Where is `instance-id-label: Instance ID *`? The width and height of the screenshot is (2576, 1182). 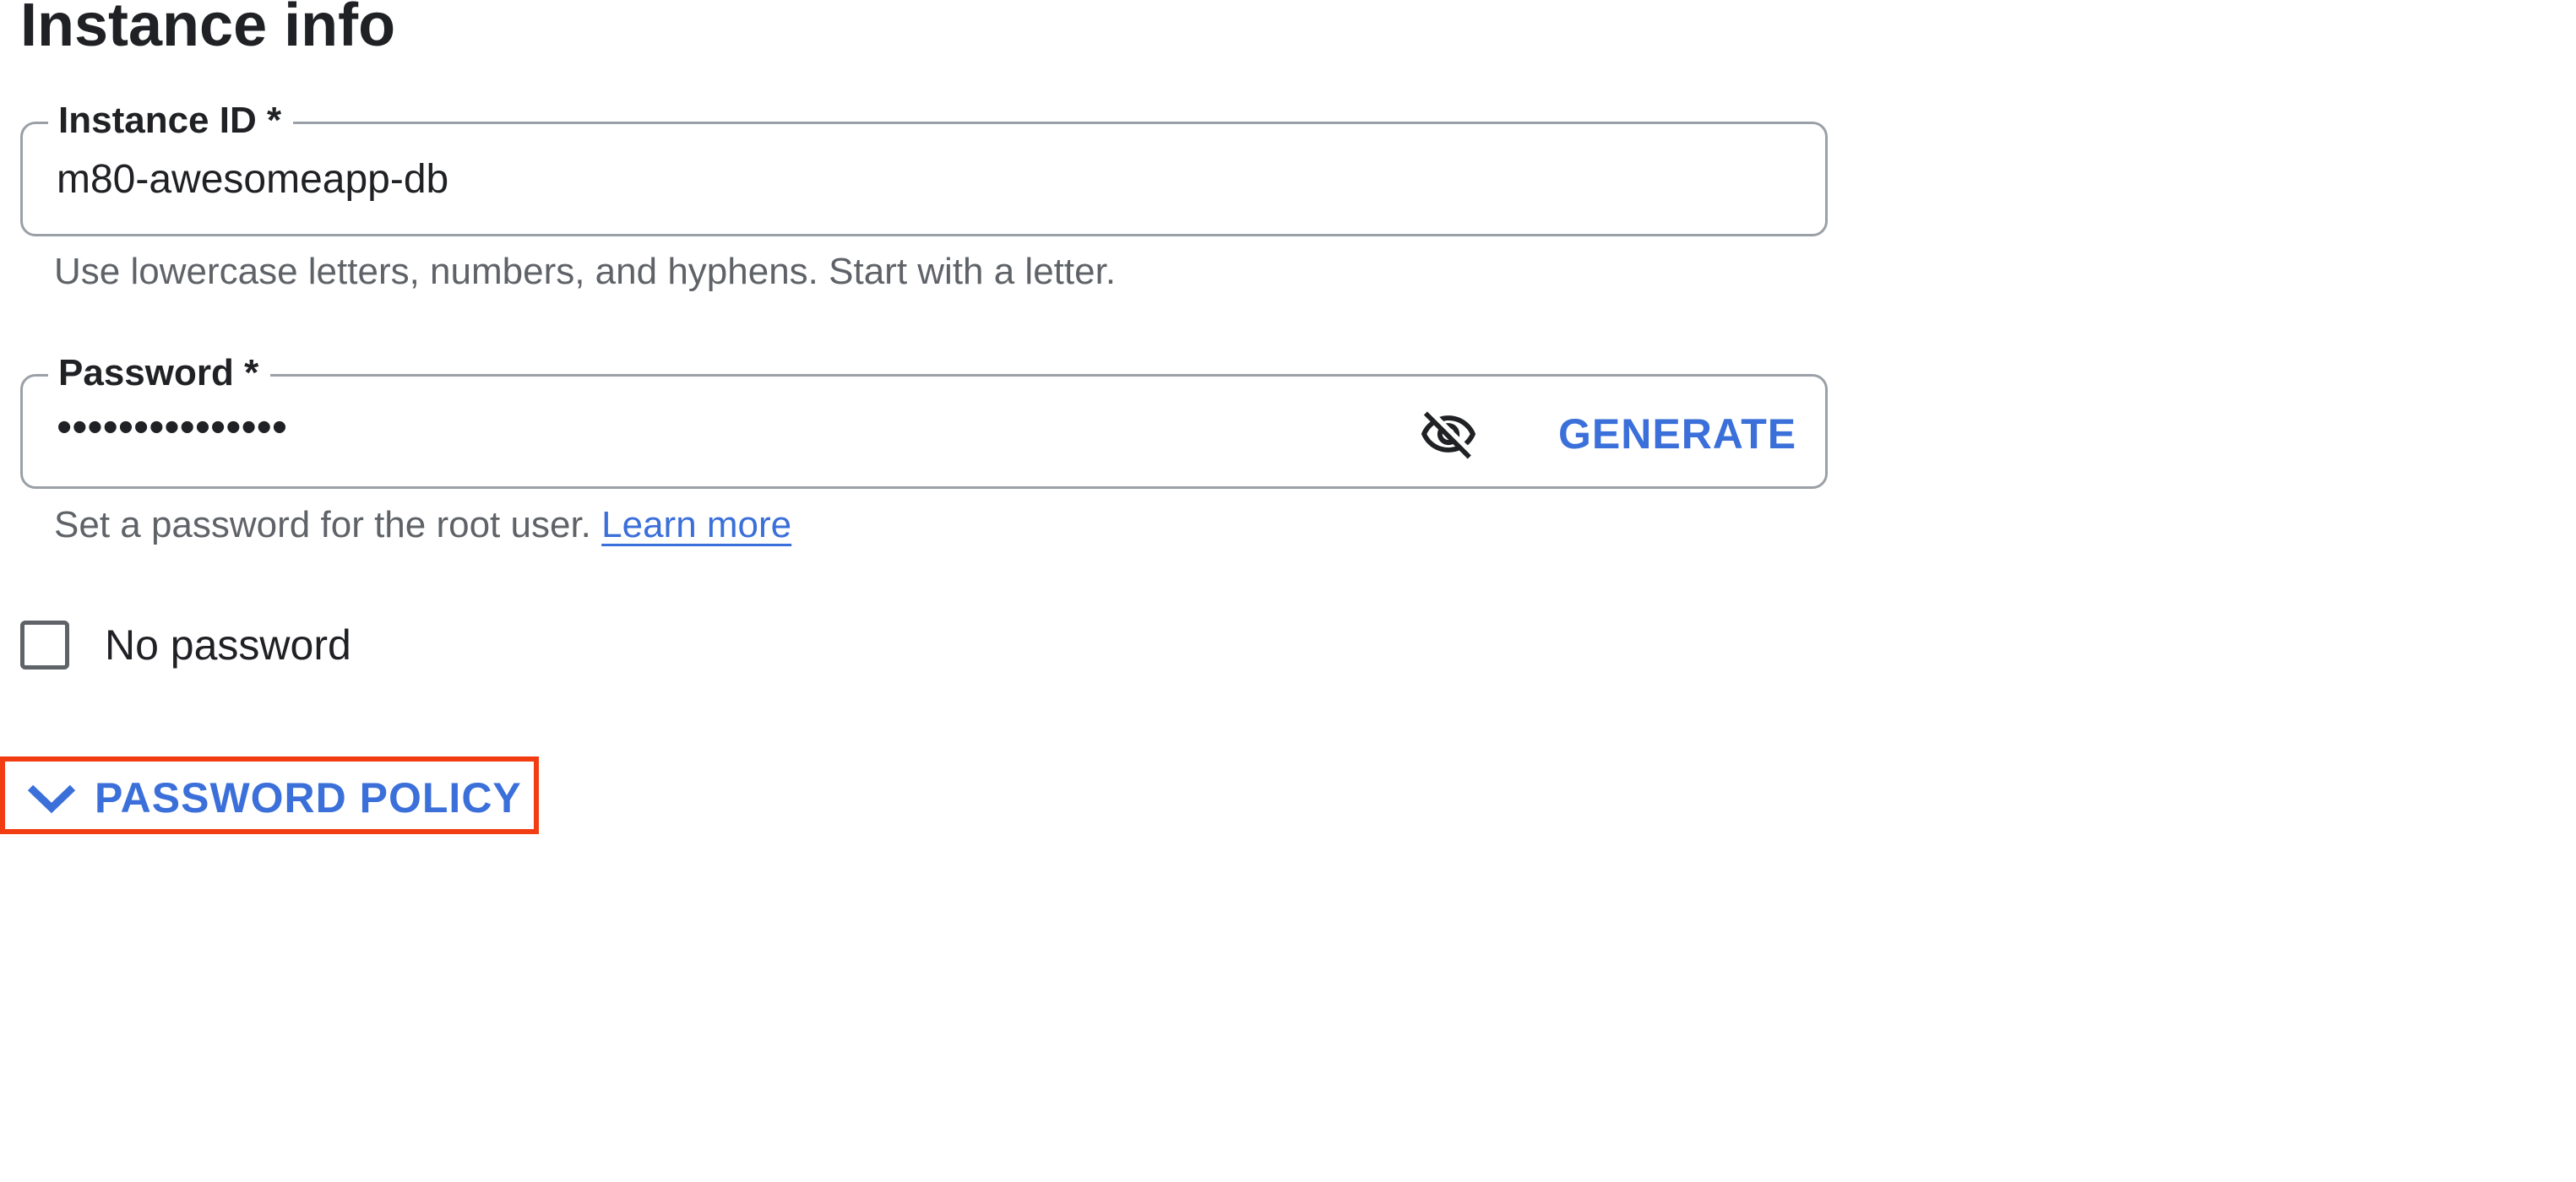 instance-id-label: Instance ID * is located at coordinates (171, 121).